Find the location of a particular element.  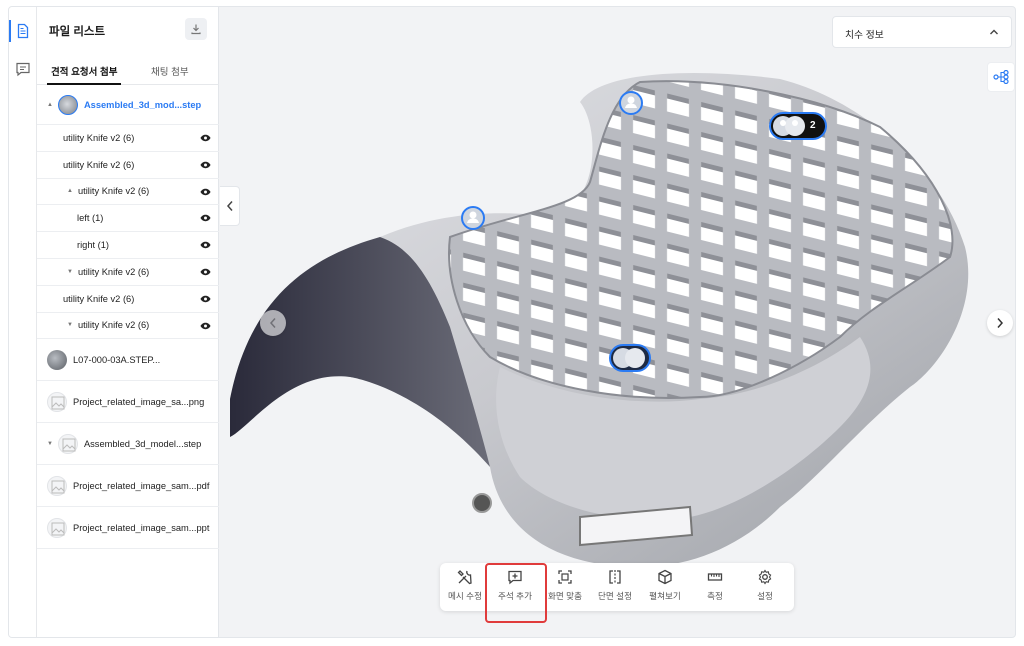

tool-explode: 펼쳐보기 is located at coordinates (665, 589).